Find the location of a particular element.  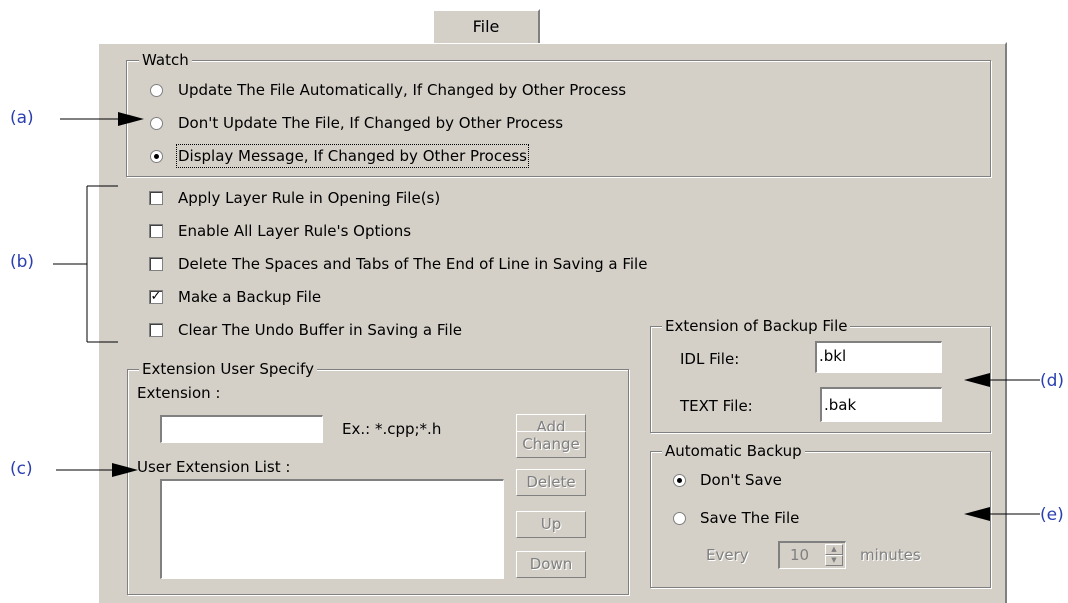

up-button: Up is located at coordinates (551, 524).